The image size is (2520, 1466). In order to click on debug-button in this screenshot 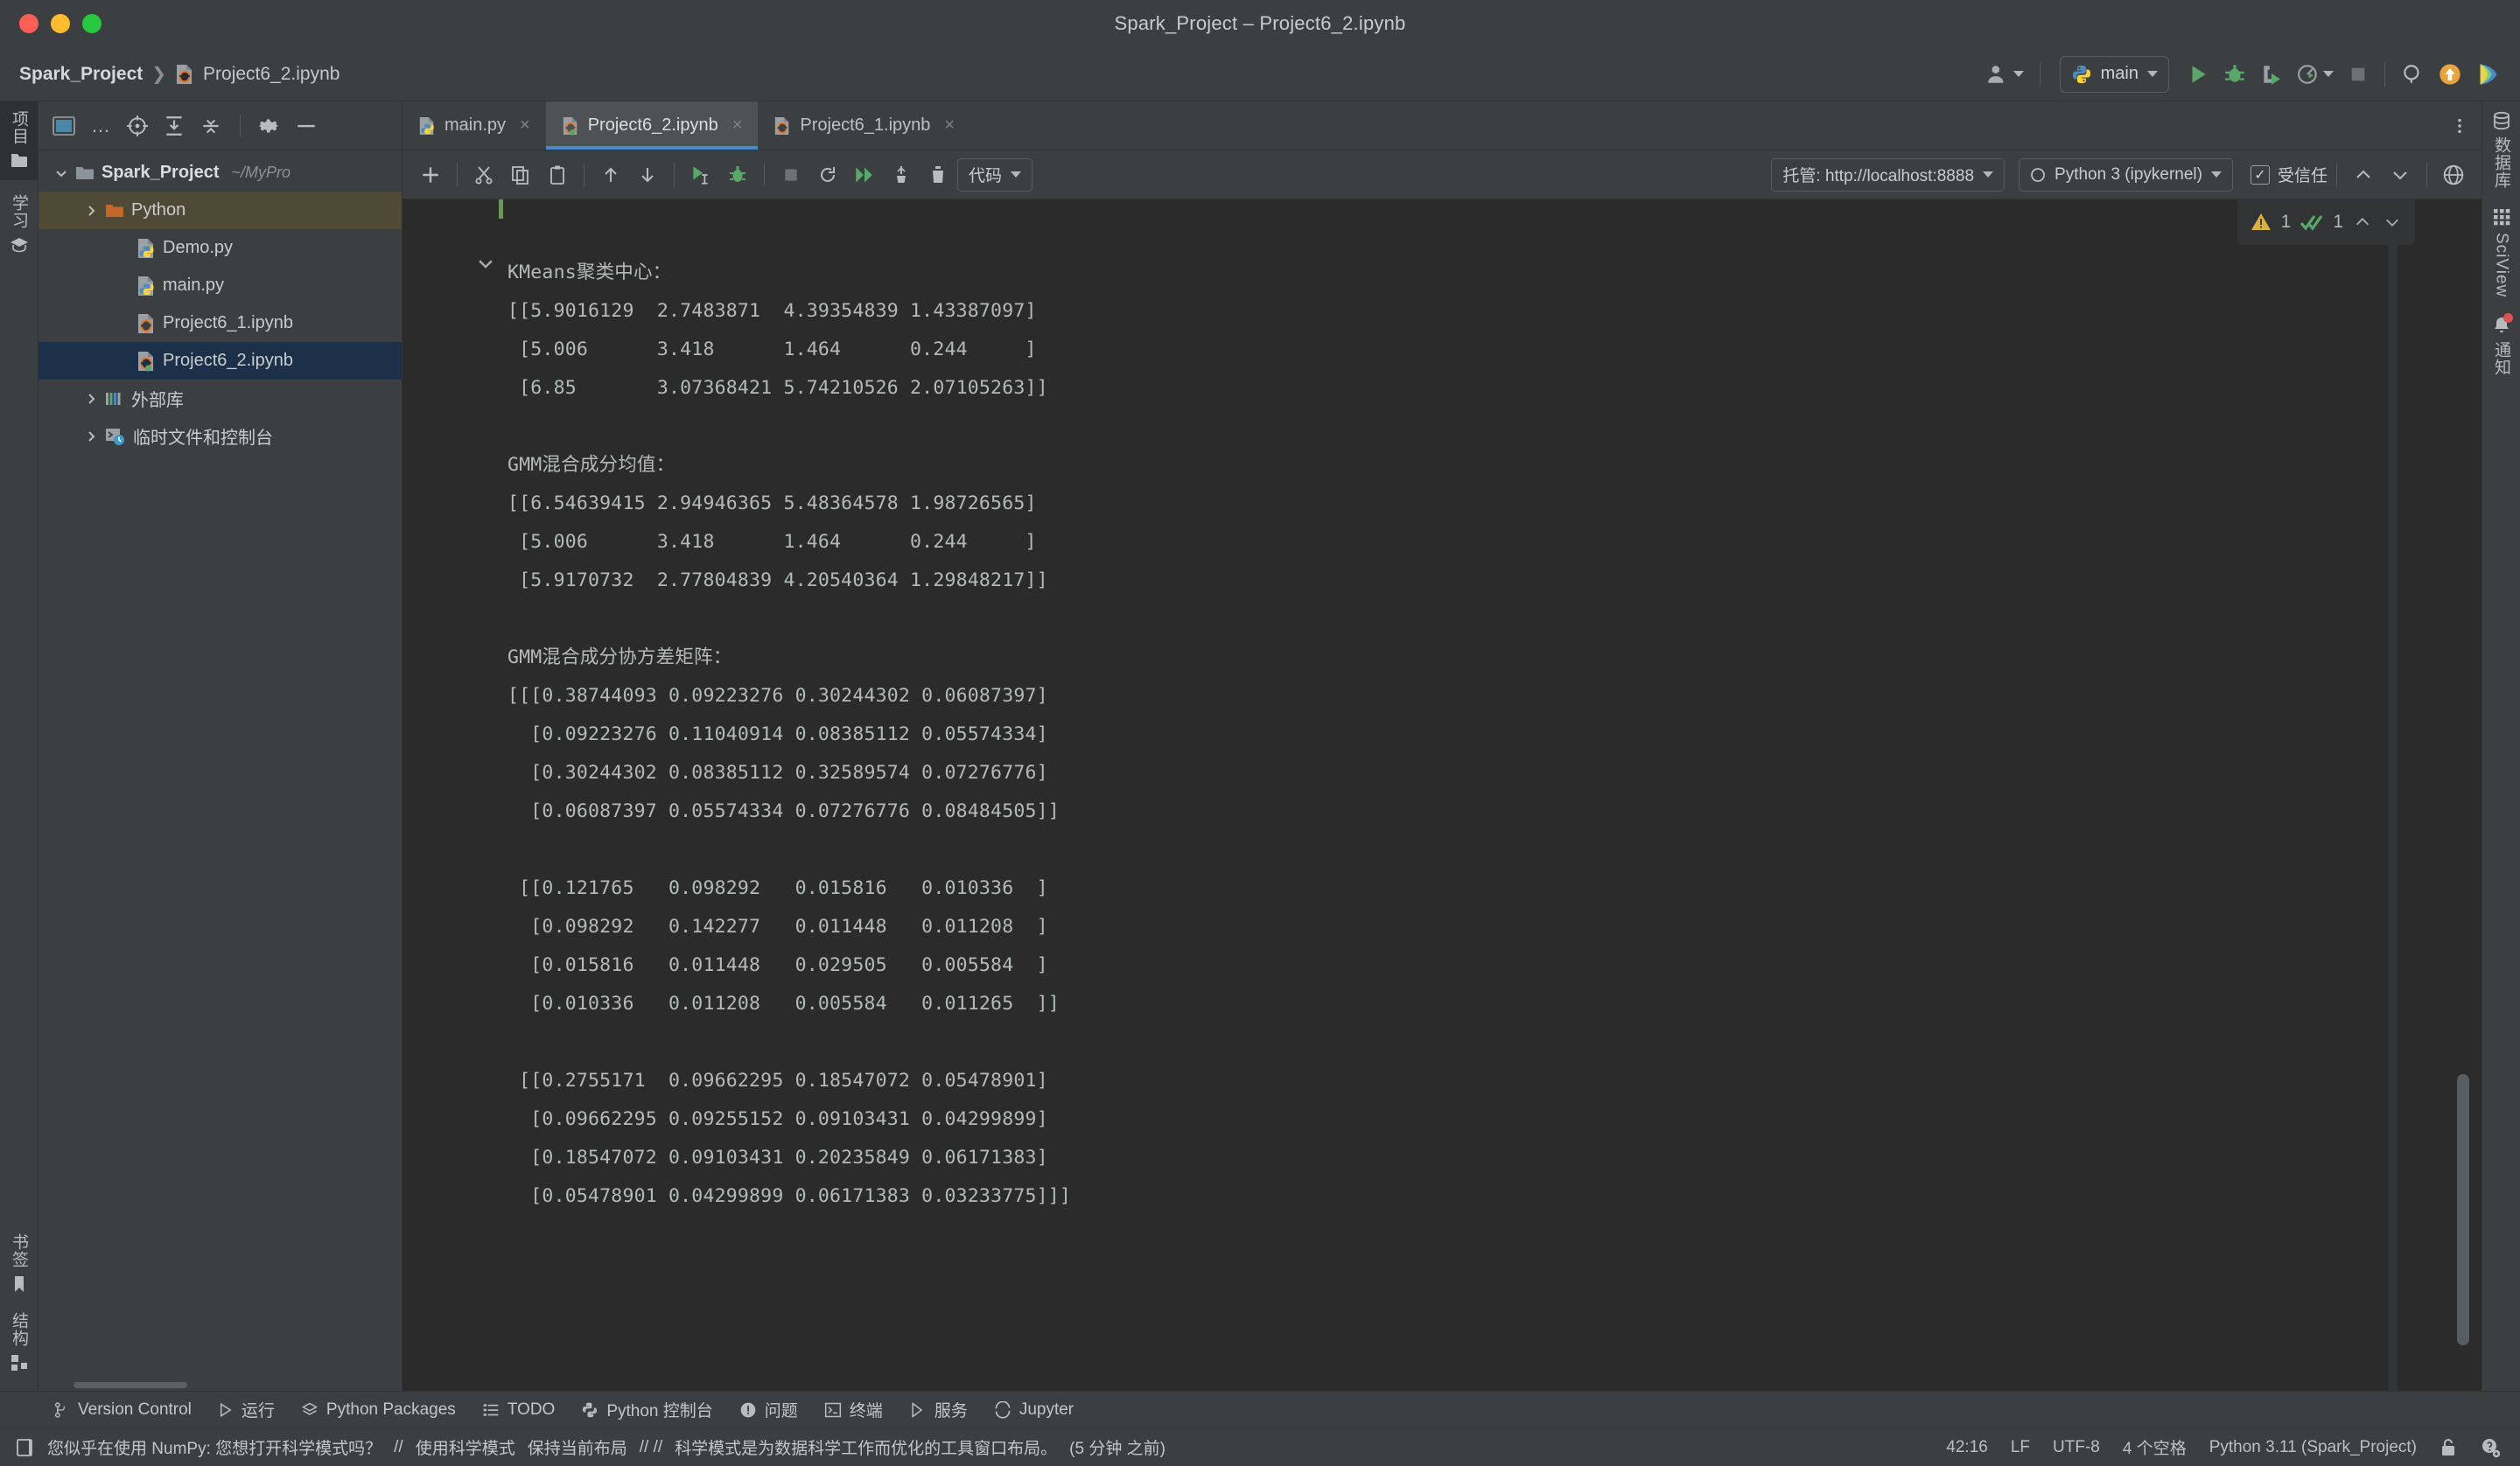, I will do `click(2234, 75)`.